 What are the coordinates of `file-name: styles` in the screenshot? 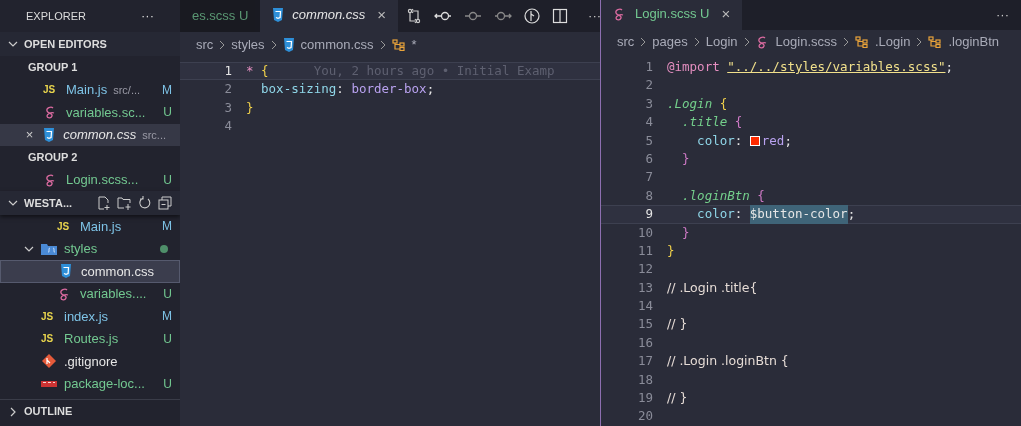 It's located at (81, 249).